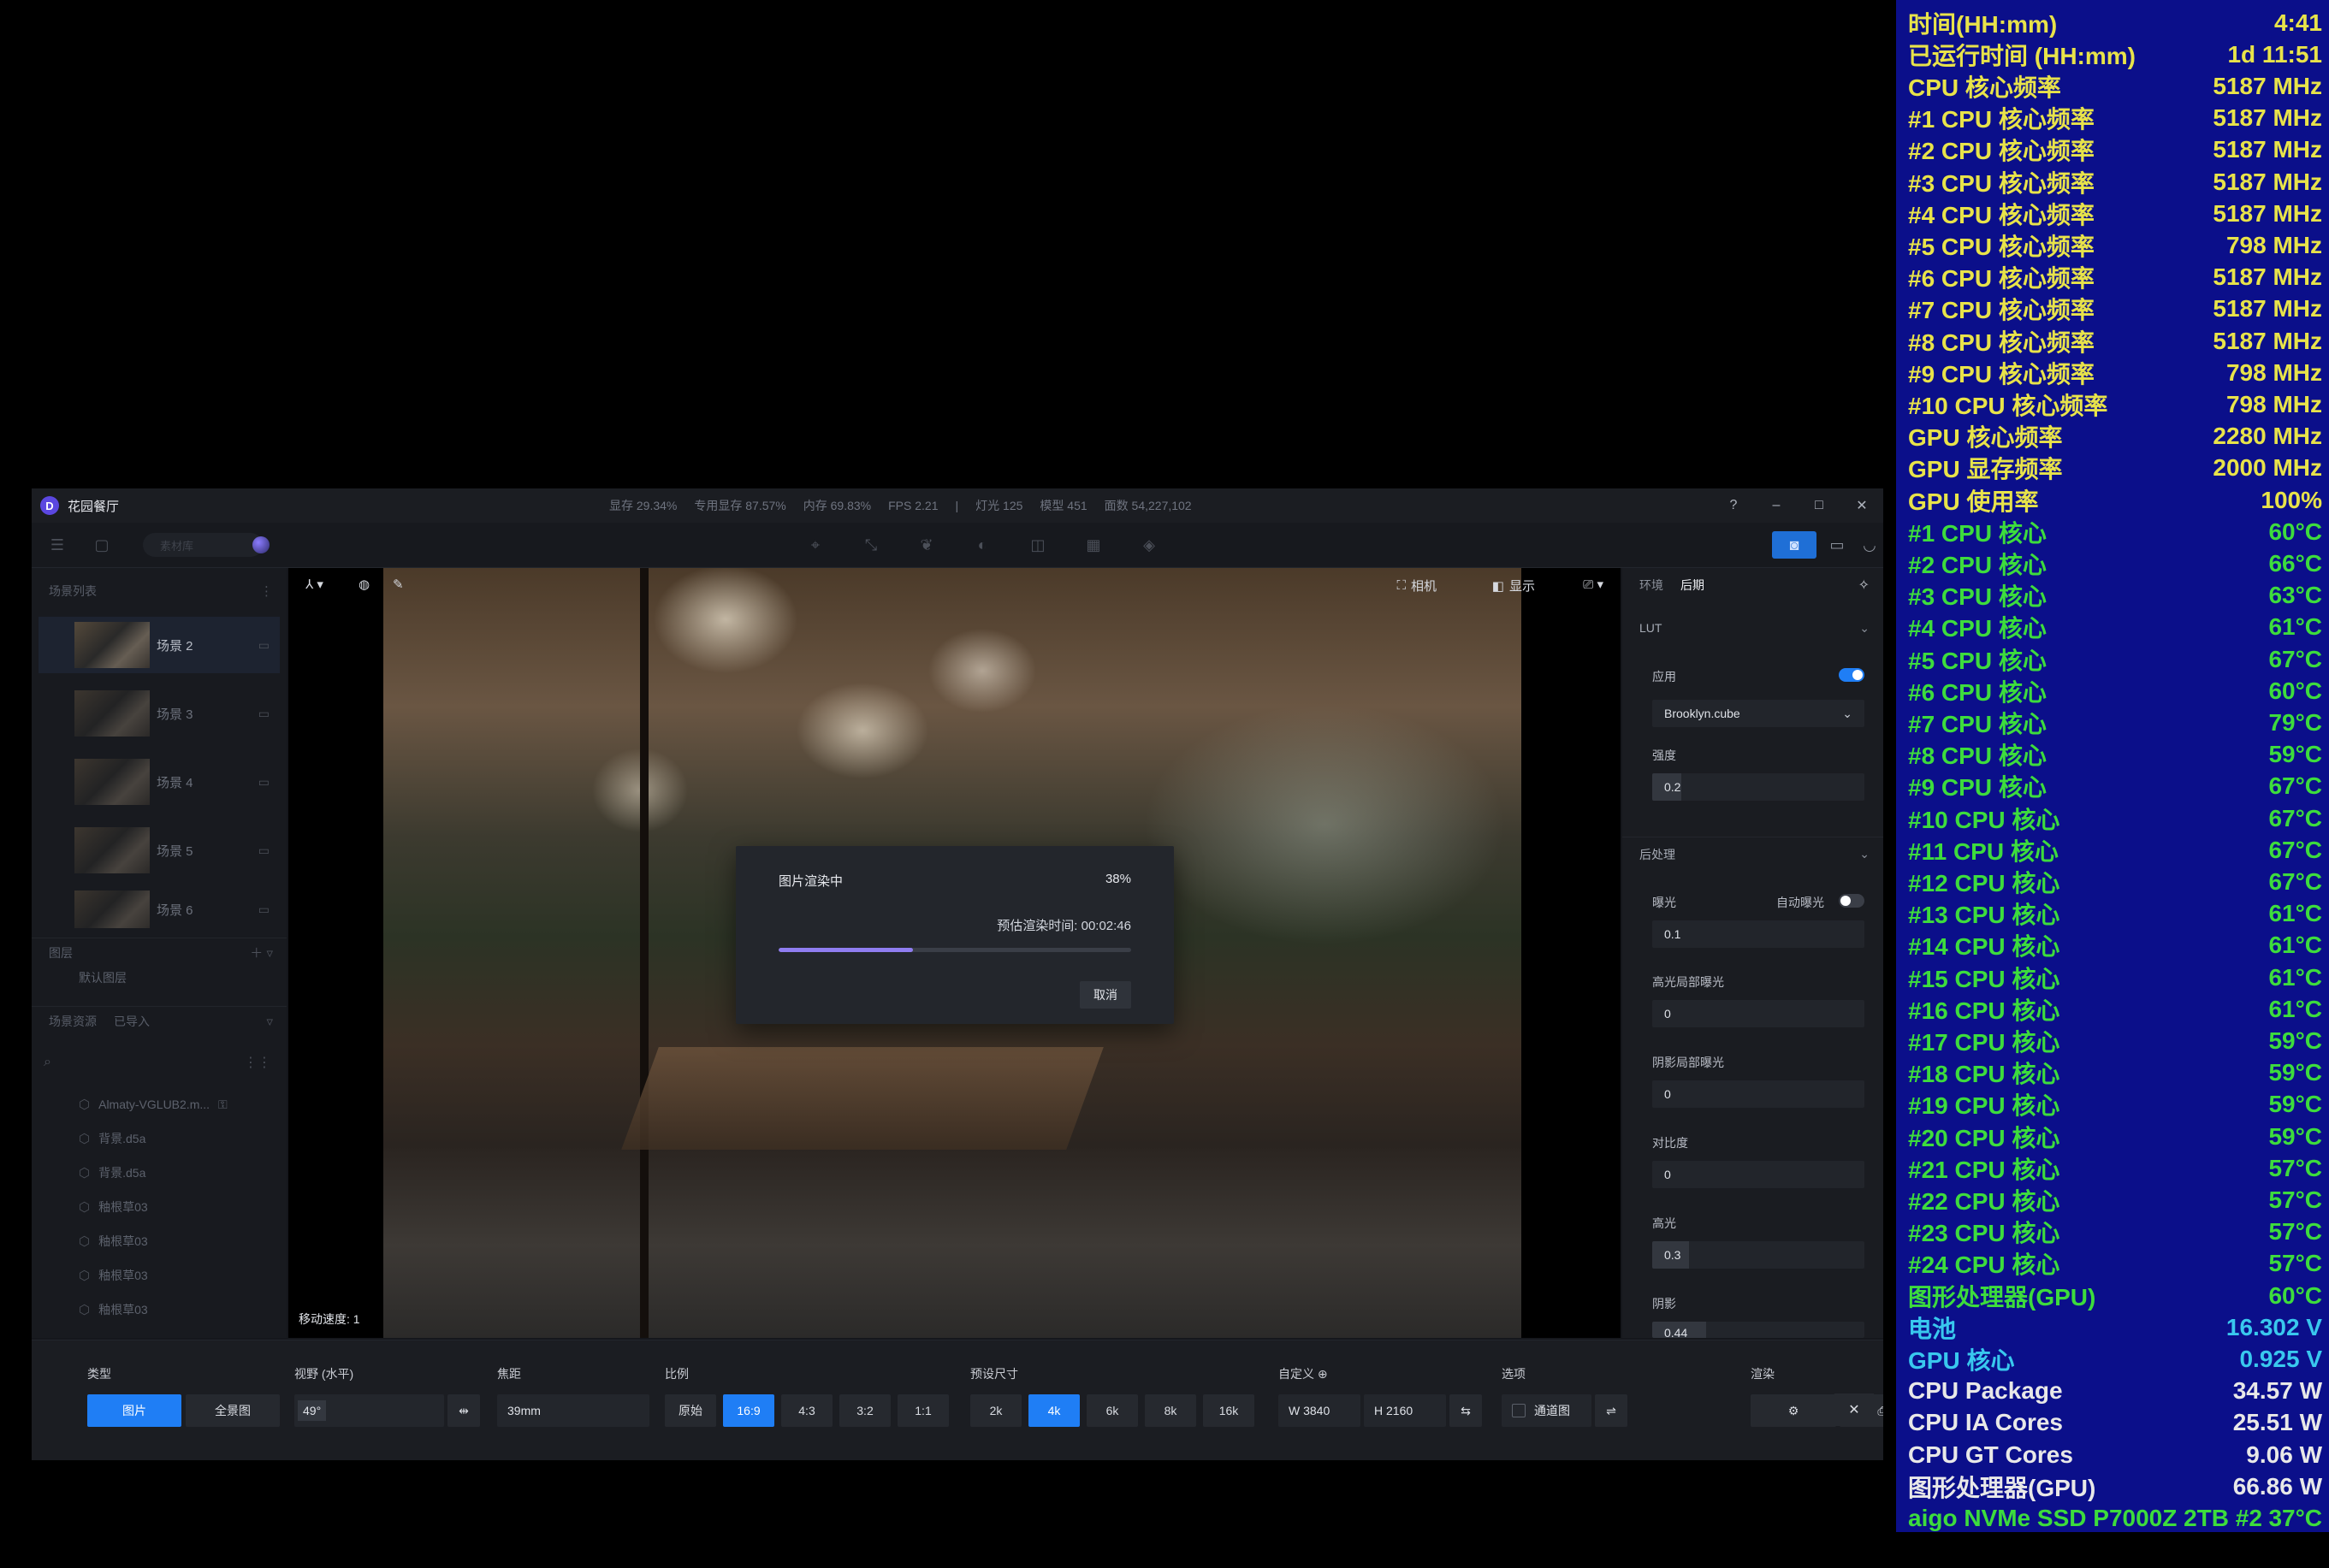  Describe the element at coordinates (132, 1022) in the screenshot. I see `assets-imported-tab: 已导入` at that location.